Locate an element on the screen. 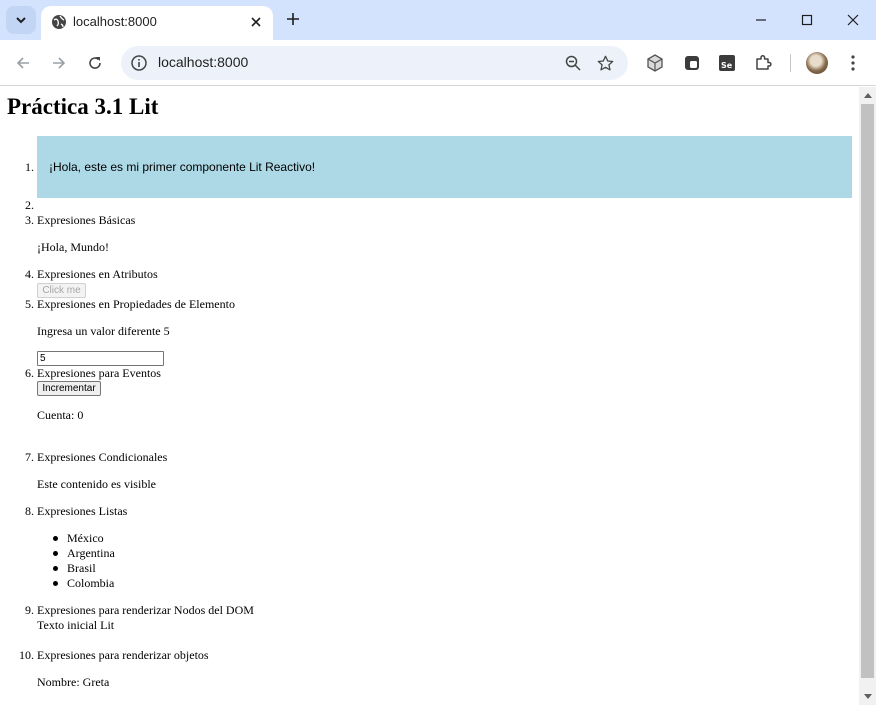 This screenshot has height=705, width=876. tab-title: localhost:8000 is located at coordinates (115, 21).